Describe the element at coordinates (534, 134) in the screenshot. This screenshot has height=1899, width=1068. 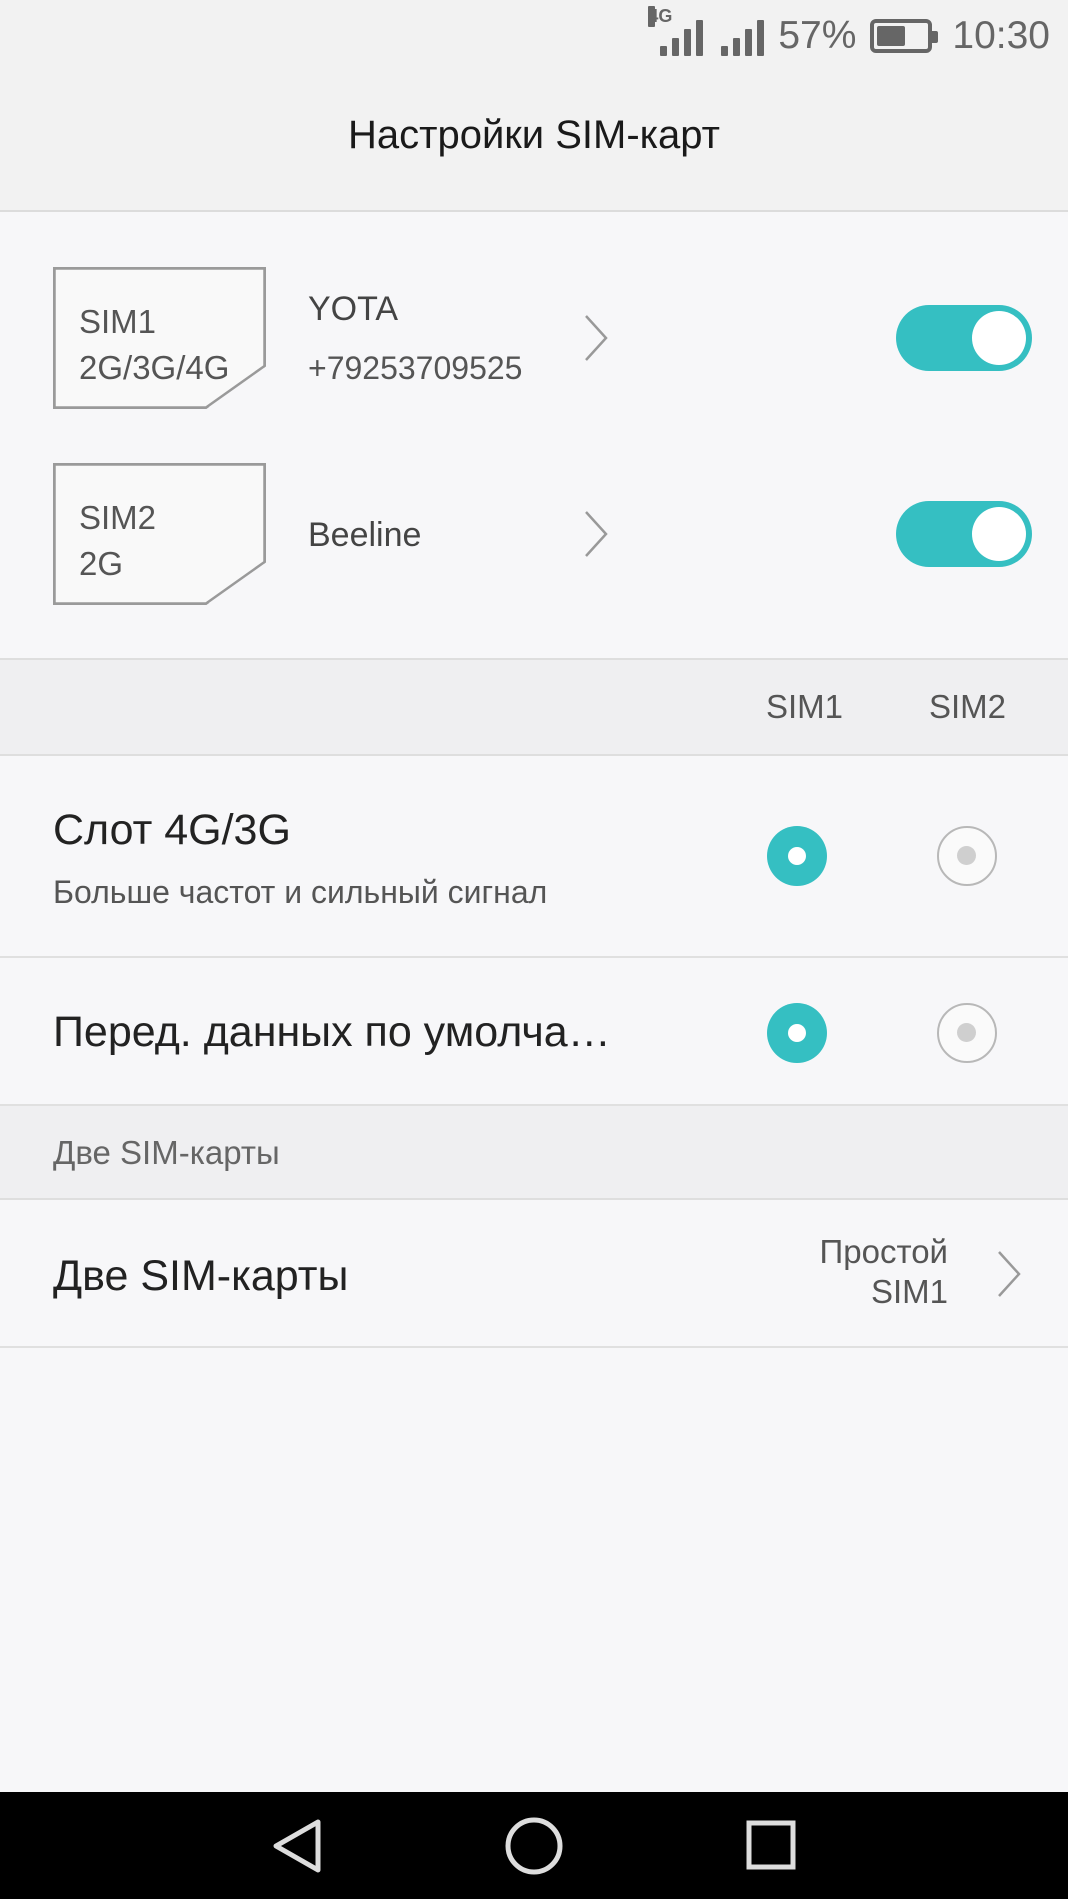
I see `page-title: Настройки SIM-карт` at that location.